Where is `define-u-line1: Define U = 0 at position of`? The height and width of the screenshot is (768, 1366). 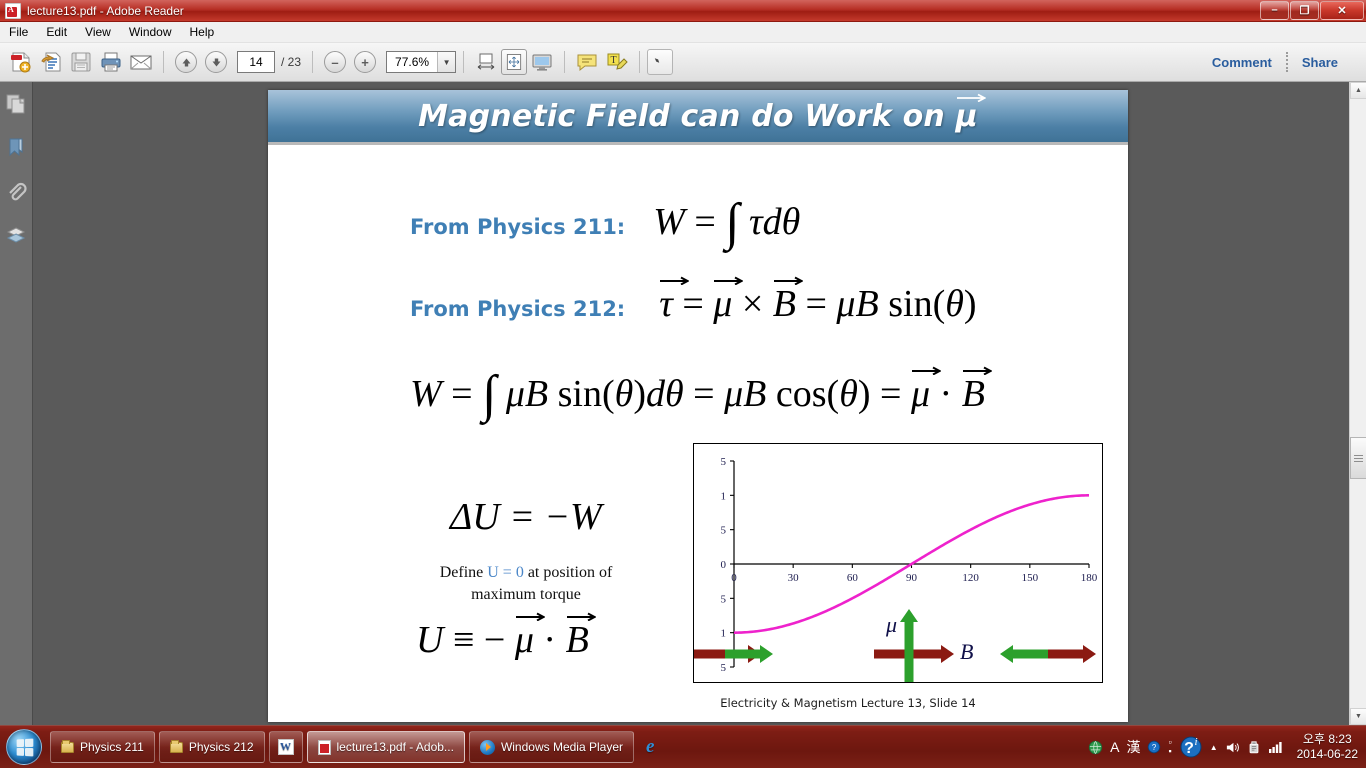
define-u-line1: Define U = 0 at position of is located at coordinates (526, 573).